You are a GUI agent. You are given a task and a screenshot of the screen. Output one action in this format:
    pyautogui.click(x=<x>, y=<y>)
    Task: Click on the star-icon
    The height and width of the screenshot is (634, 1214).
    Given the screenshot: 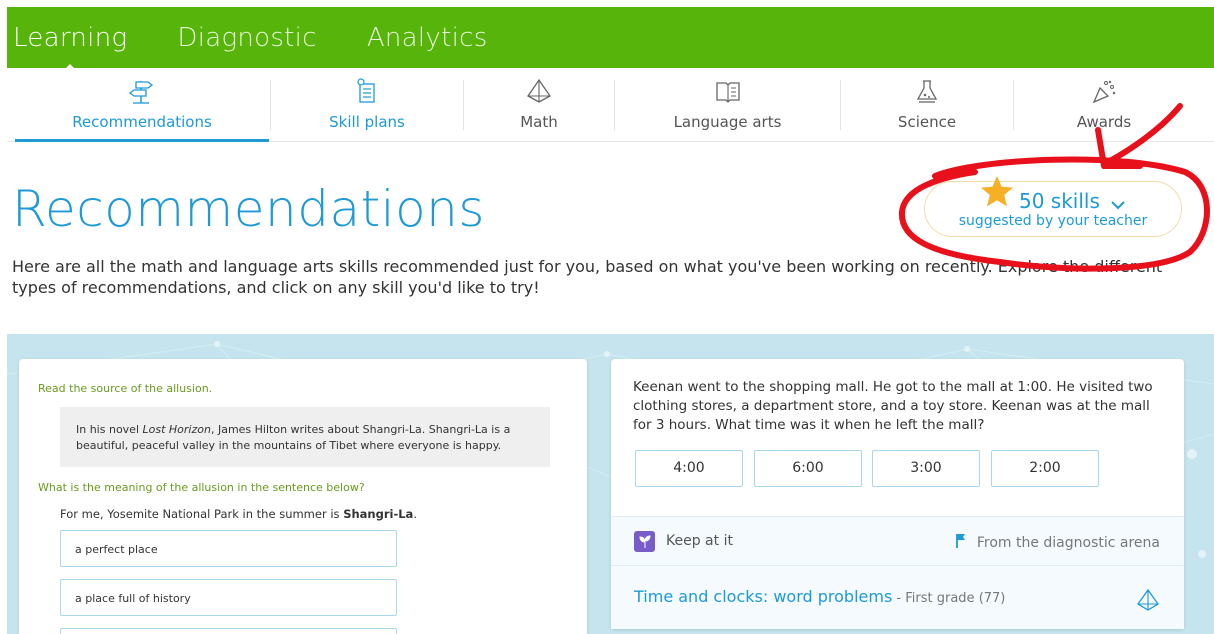 What is the action you would take?
    pyautogui.click(x=997, y=194)
    